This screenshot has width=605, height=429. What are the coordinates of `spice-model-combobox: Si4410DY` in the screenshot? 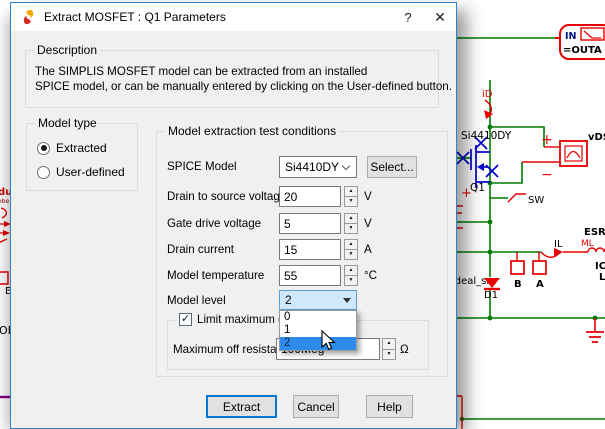 It's located at (318, 167).